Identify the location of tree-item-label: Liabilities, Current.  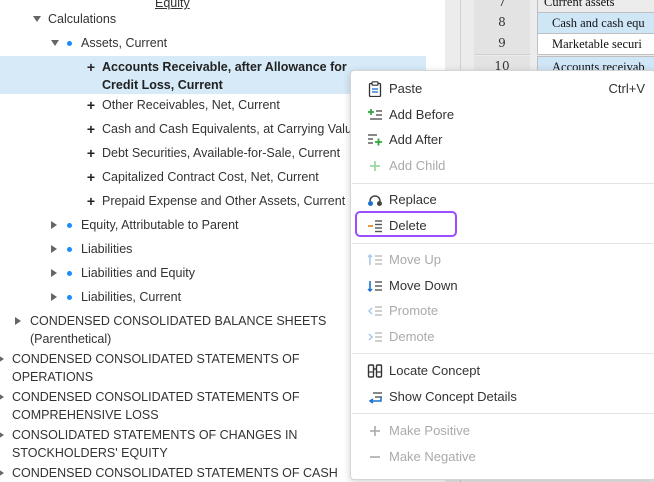
(131, 297).